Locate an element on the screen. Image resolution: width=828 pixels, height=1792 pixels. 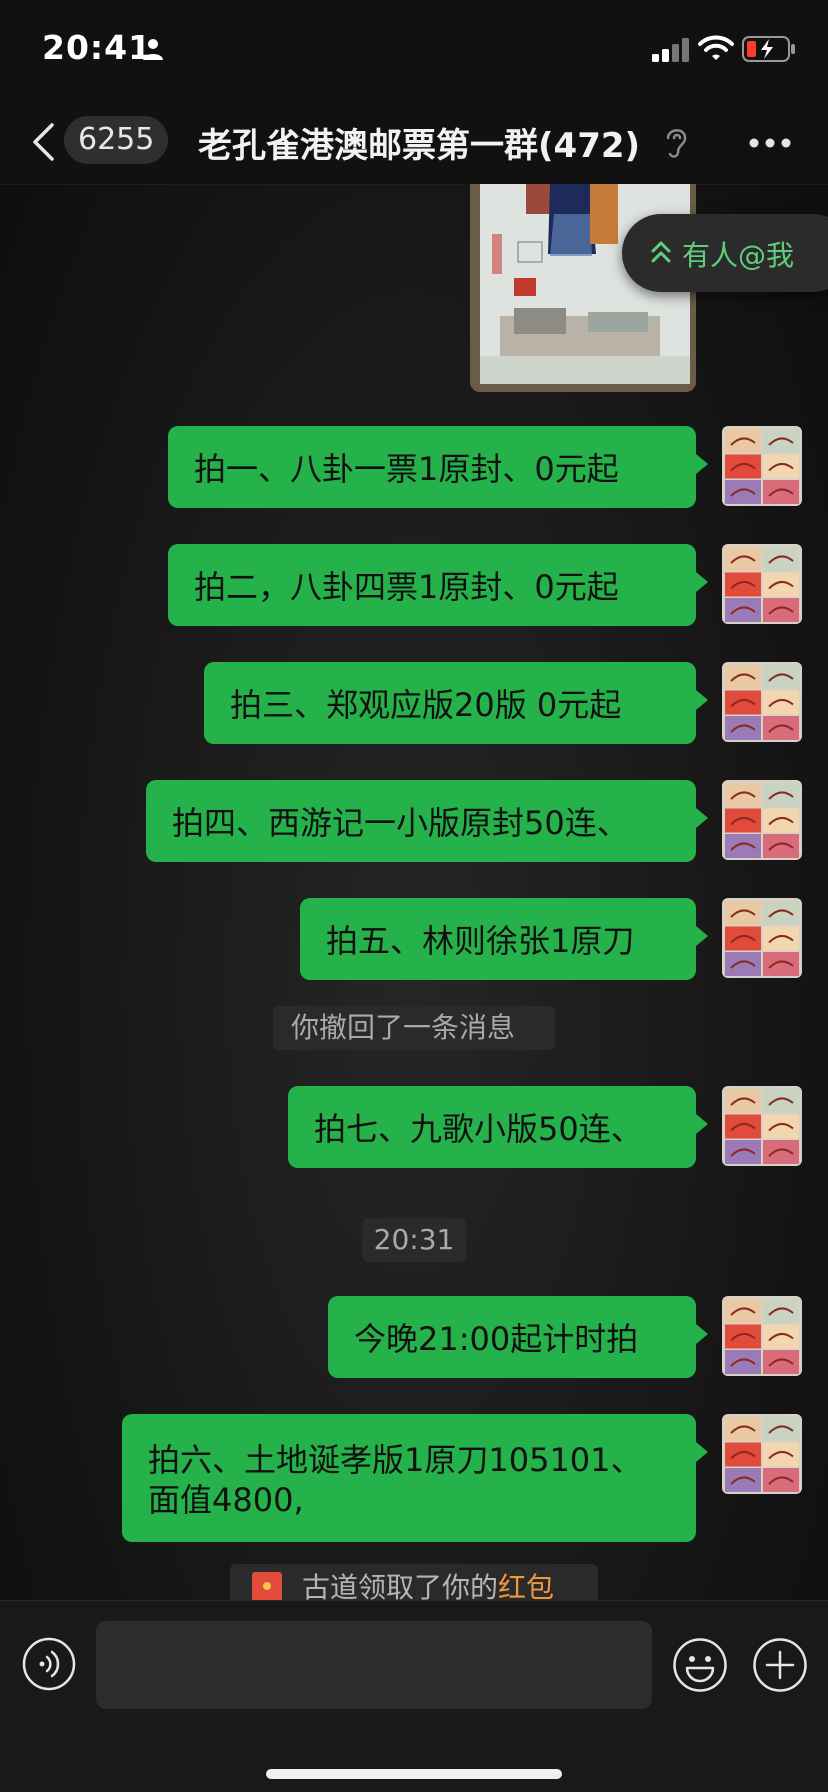
chat-header: 6255 老孔雀港澳邮票第一群(472) is located at coordinates (414, 142).